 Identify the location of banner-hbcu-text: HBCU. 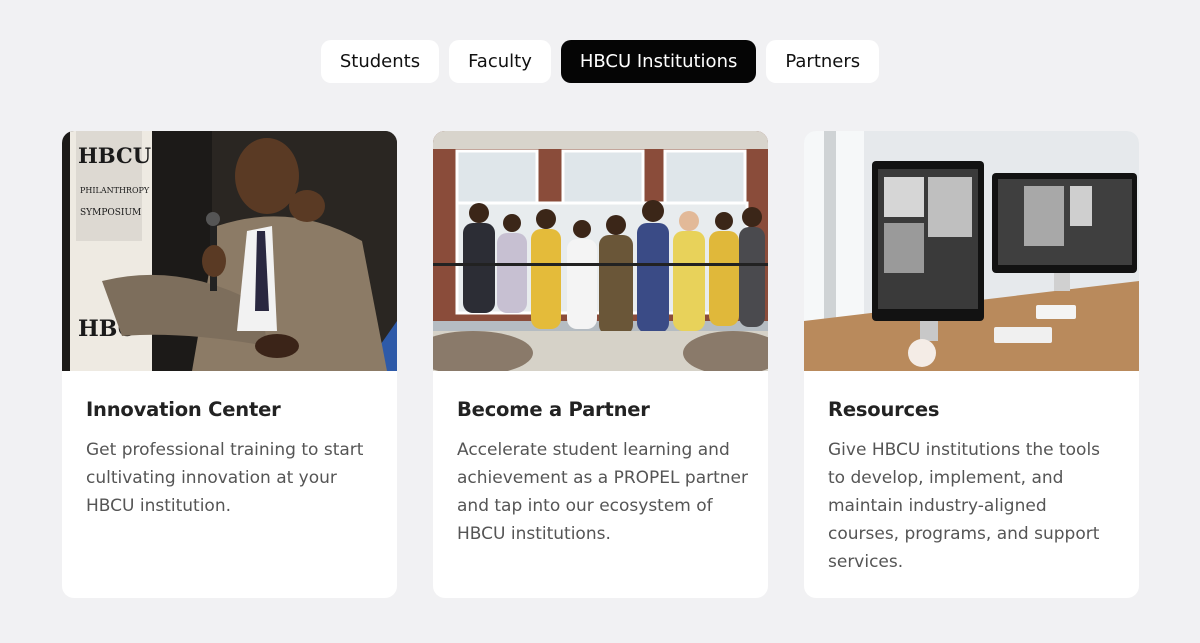
(114, 155).